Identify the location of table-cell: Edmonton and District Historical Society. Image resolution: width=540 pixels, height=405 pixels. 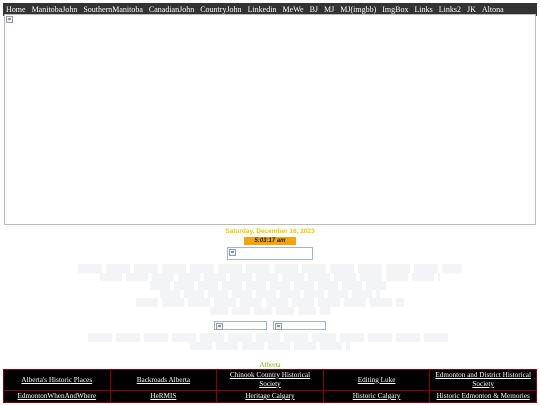
(483, 380).